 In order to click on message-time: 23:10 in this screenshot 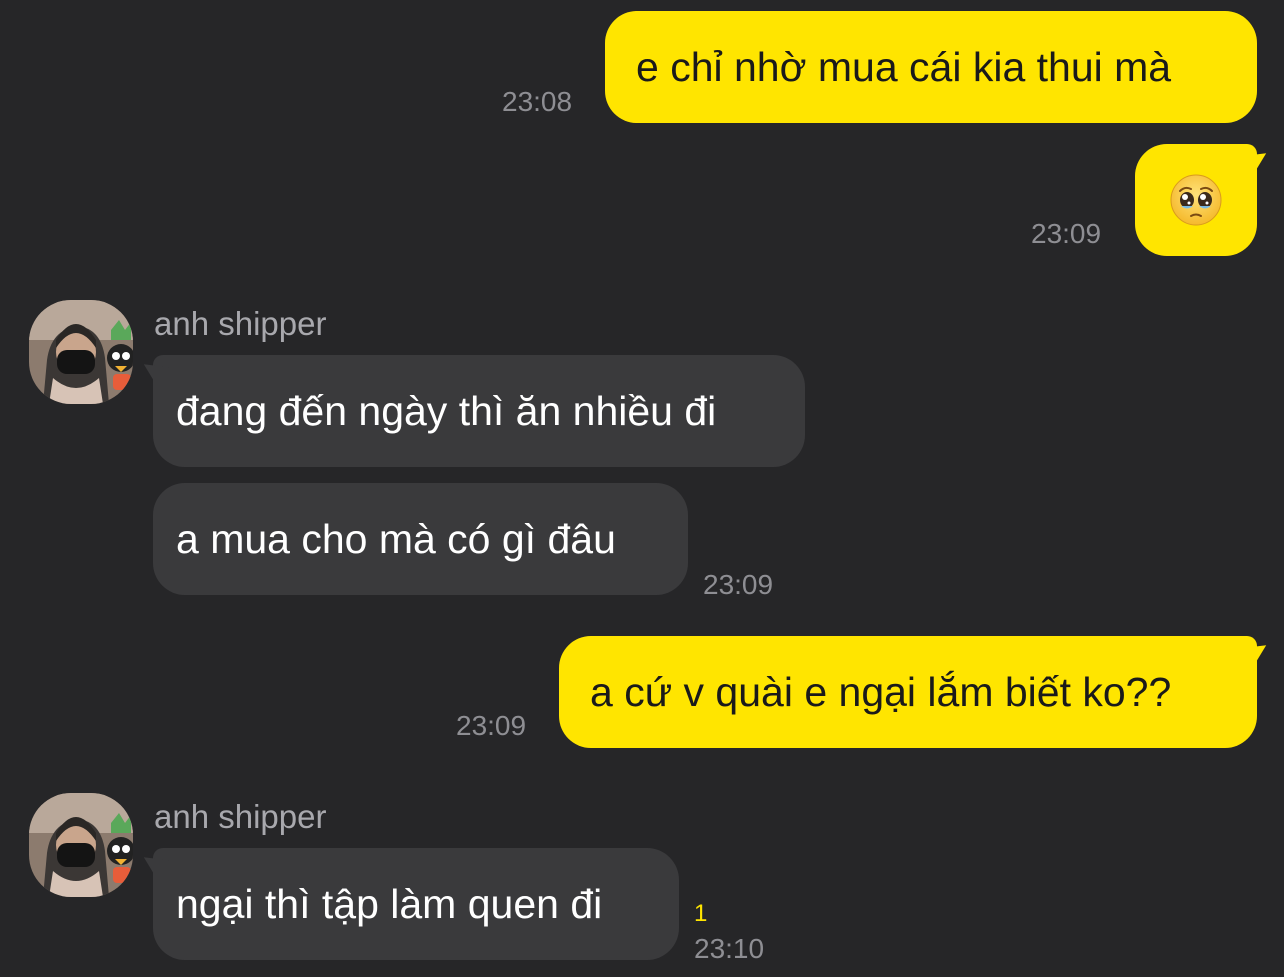, I will do `click(729, 948)`.